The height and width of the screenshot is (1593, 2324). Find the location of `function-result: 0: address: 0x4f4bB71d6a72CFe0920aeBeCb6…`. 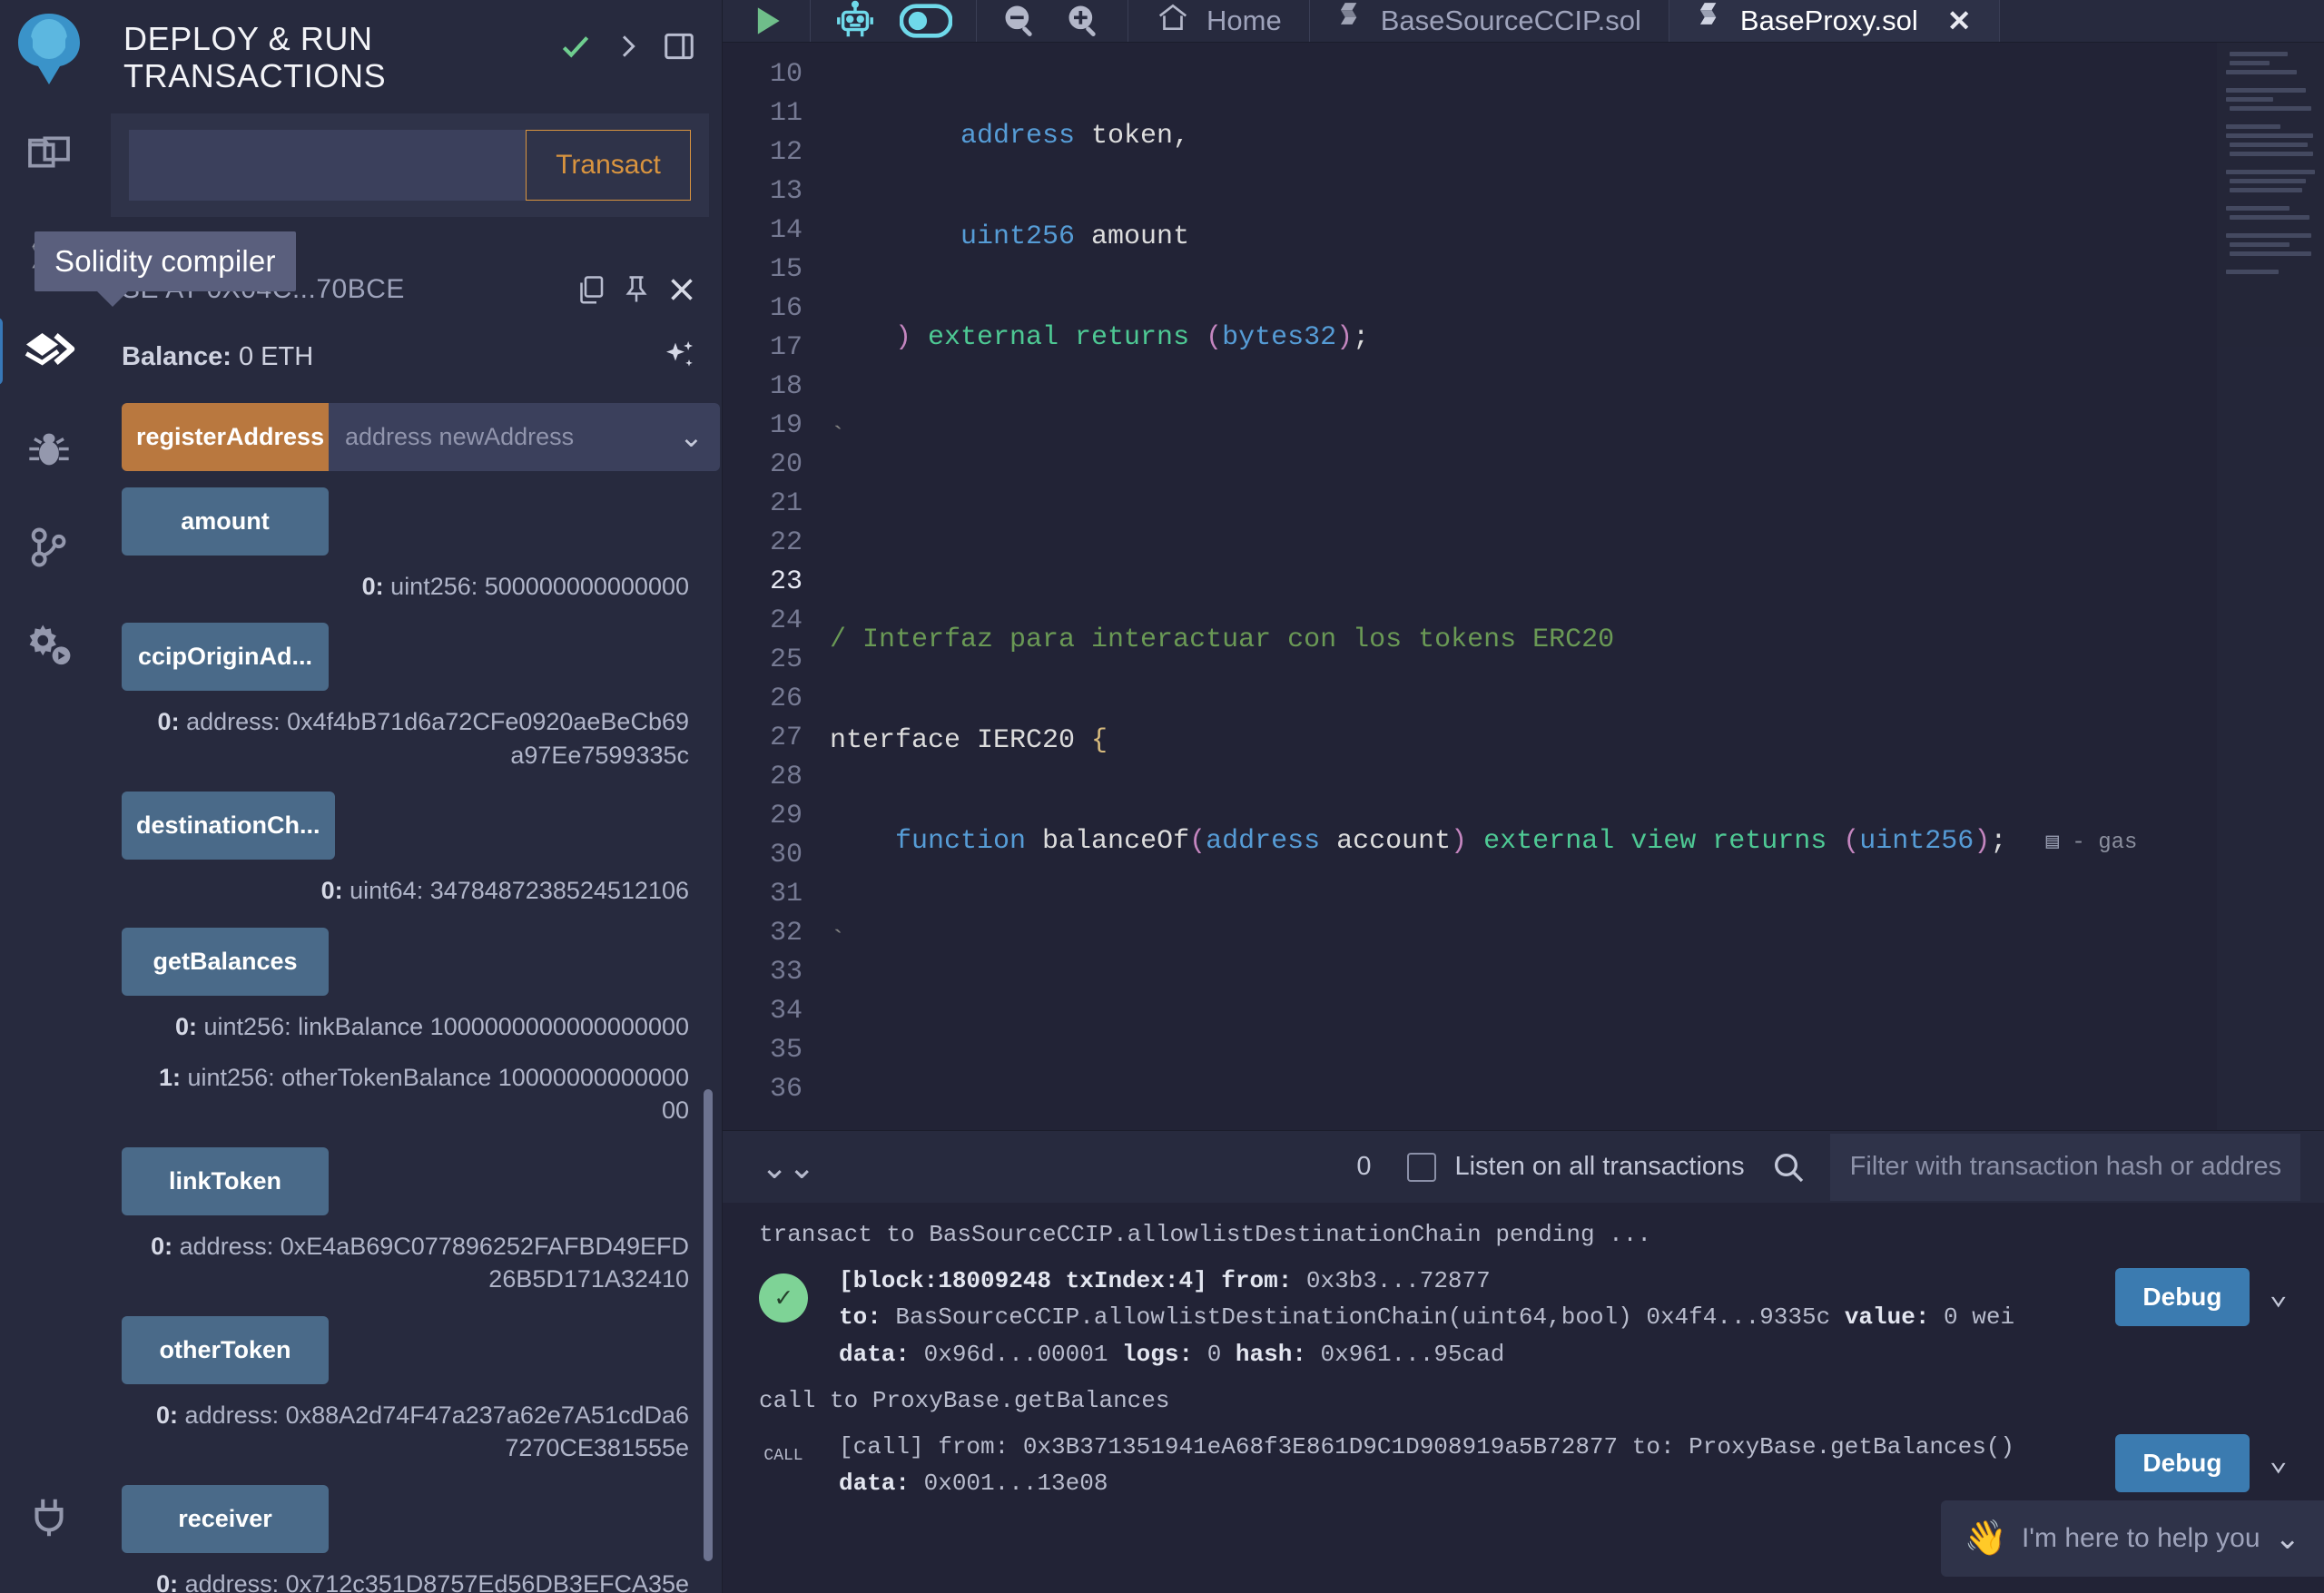

function-result: 0: address: 0x4f4bB71d6a72CFe0920aeBeCb6… is located at coordinates (410, 733).